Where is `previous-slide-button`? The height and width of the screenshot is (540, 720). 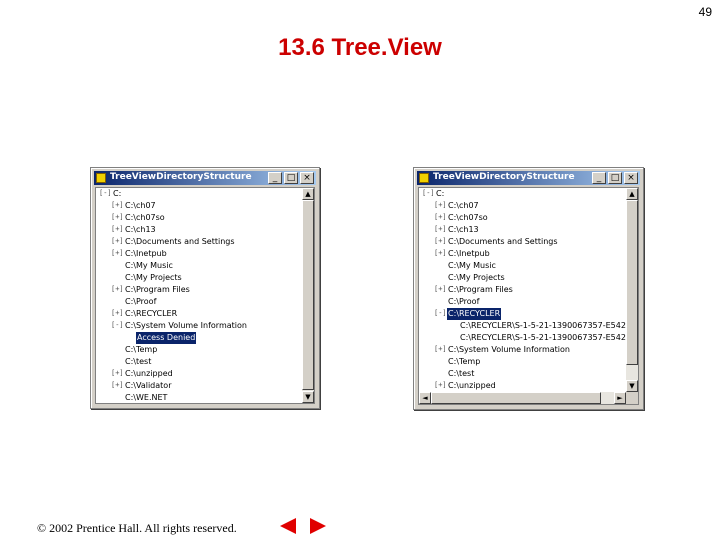
previous-slide-button is located at coordinates (288, 526).